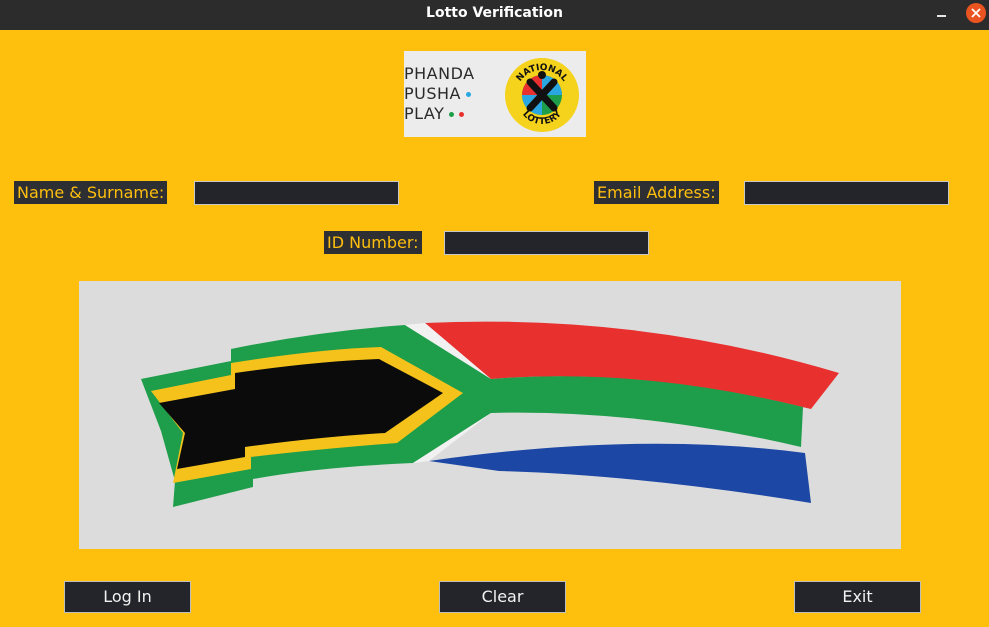 Image resolution: width=989 pixels, height=627 pixels. I want to click on name-surname-input, so click(296, 193).